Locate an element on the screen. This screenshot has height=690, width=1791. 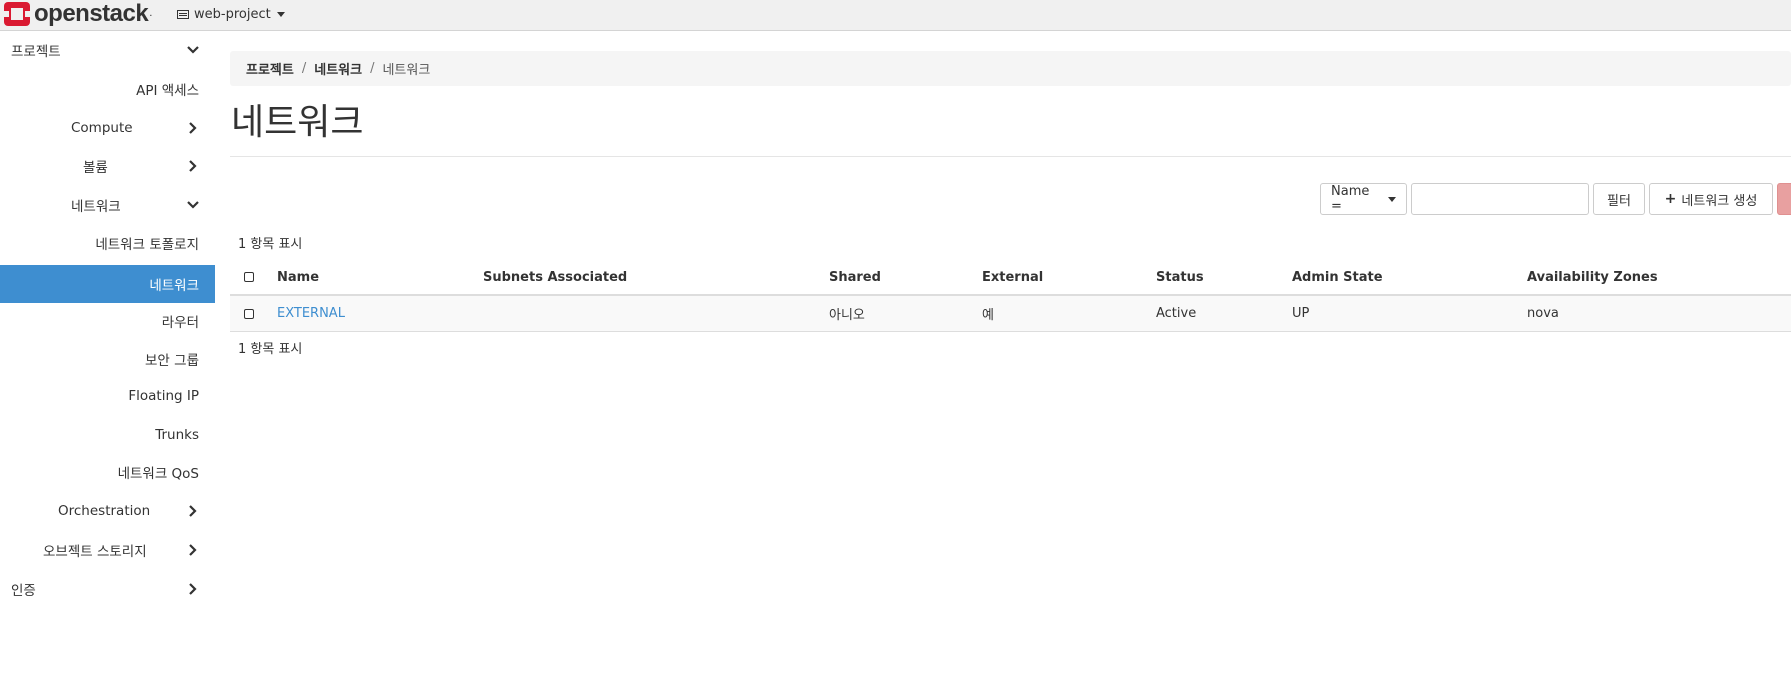
column-header-external: External is located at coordinates (1012, 277).